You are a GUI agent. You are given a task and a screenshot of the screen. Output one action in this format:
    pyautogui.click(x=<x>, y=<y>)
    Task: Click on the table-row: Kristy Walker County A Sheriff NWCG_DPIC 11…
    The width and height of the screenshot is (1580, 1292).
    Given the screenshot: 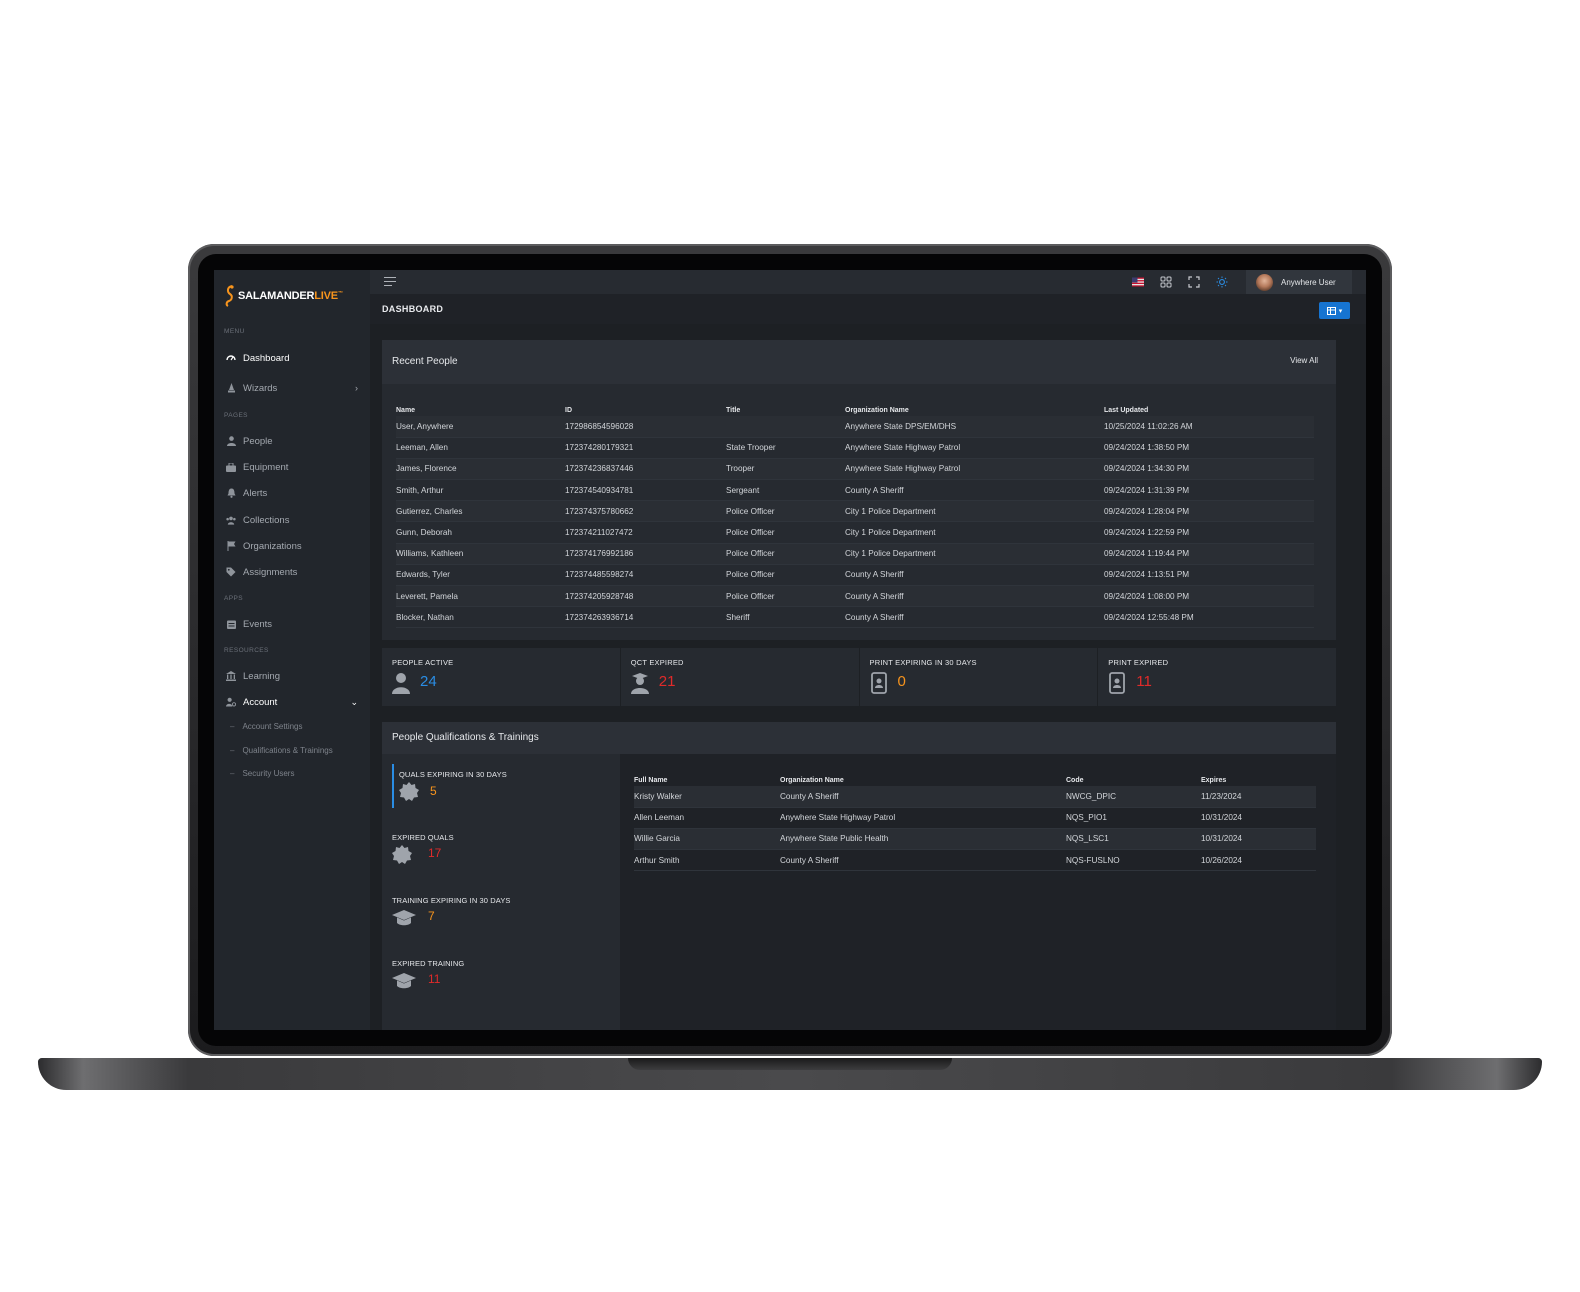 What is the action you would take?
    pyautogui.click(x=975, y=797)
    